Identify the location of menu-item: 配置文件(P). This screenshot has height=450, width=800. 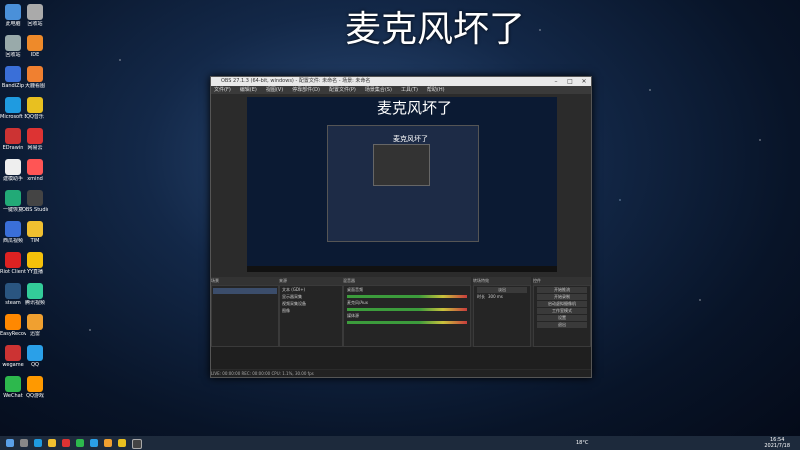
(342, 90).